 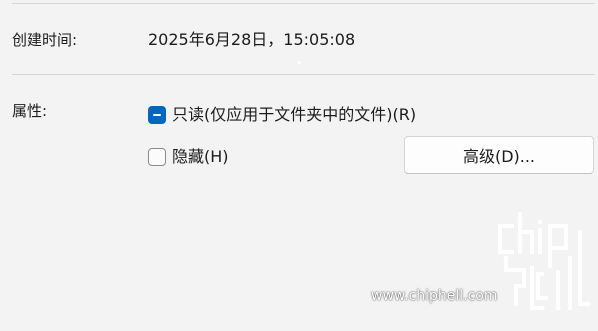 I want to click on readonly-checkbox-label: 只读(仅应用于文件夹中的文件)(R), so click(x=294, y=115).